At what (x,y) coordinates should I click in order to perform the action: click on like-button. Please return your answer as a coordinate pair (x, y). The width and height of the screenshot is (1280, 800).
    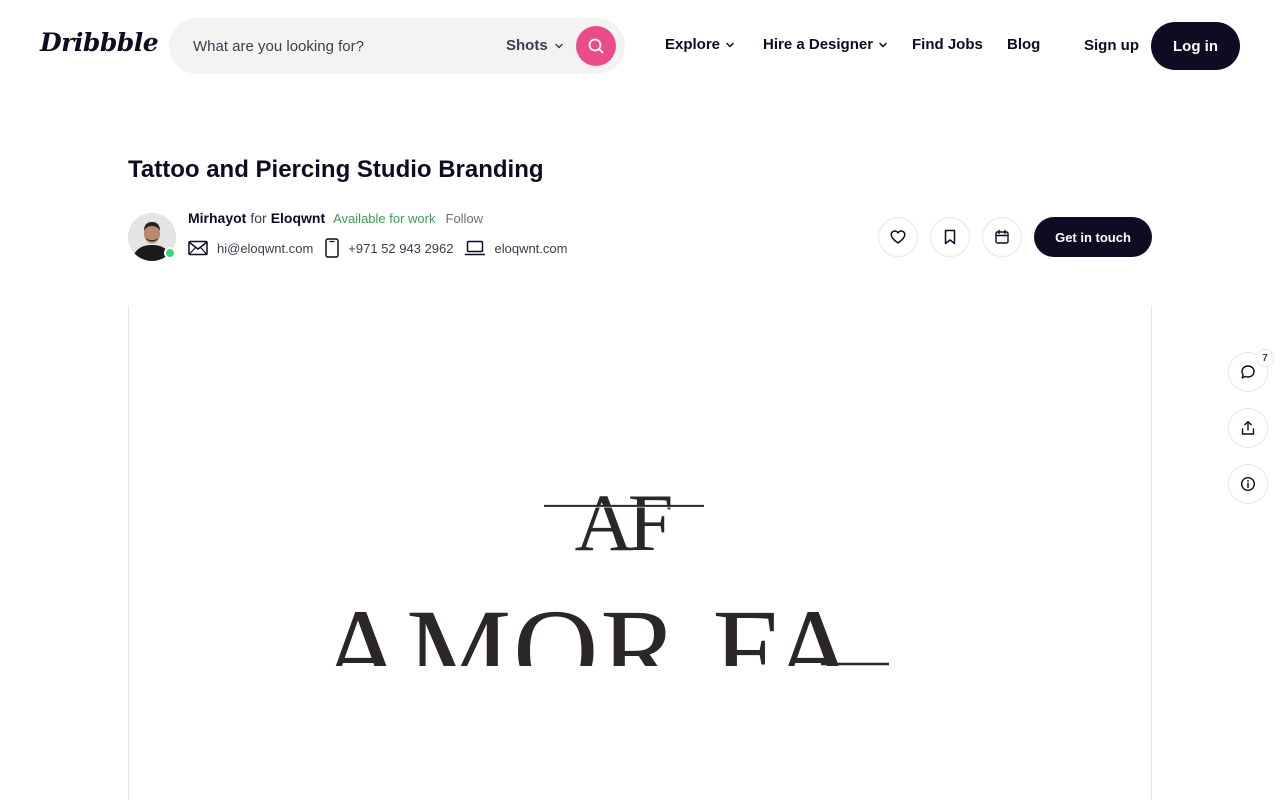
    Looking at the image, I should click on (898, 237).